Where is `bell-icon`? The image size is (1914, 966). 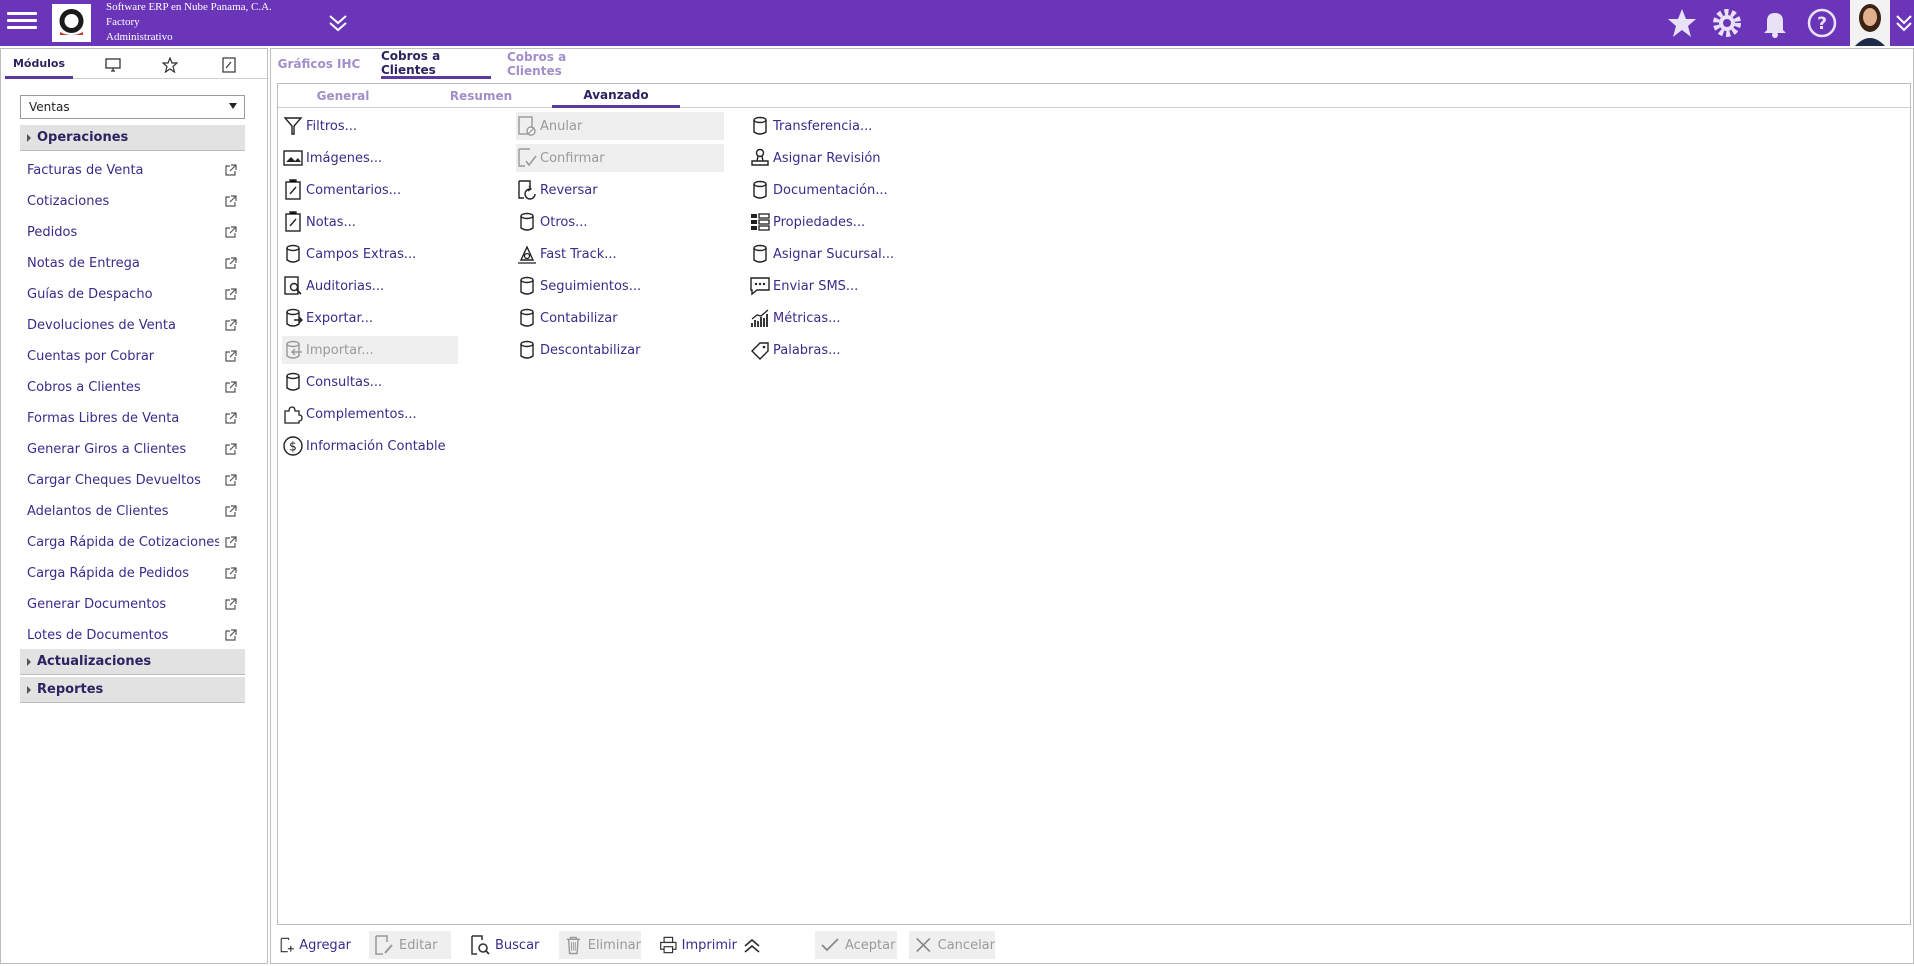 bell-icon is located at coordinates (1775, 23).